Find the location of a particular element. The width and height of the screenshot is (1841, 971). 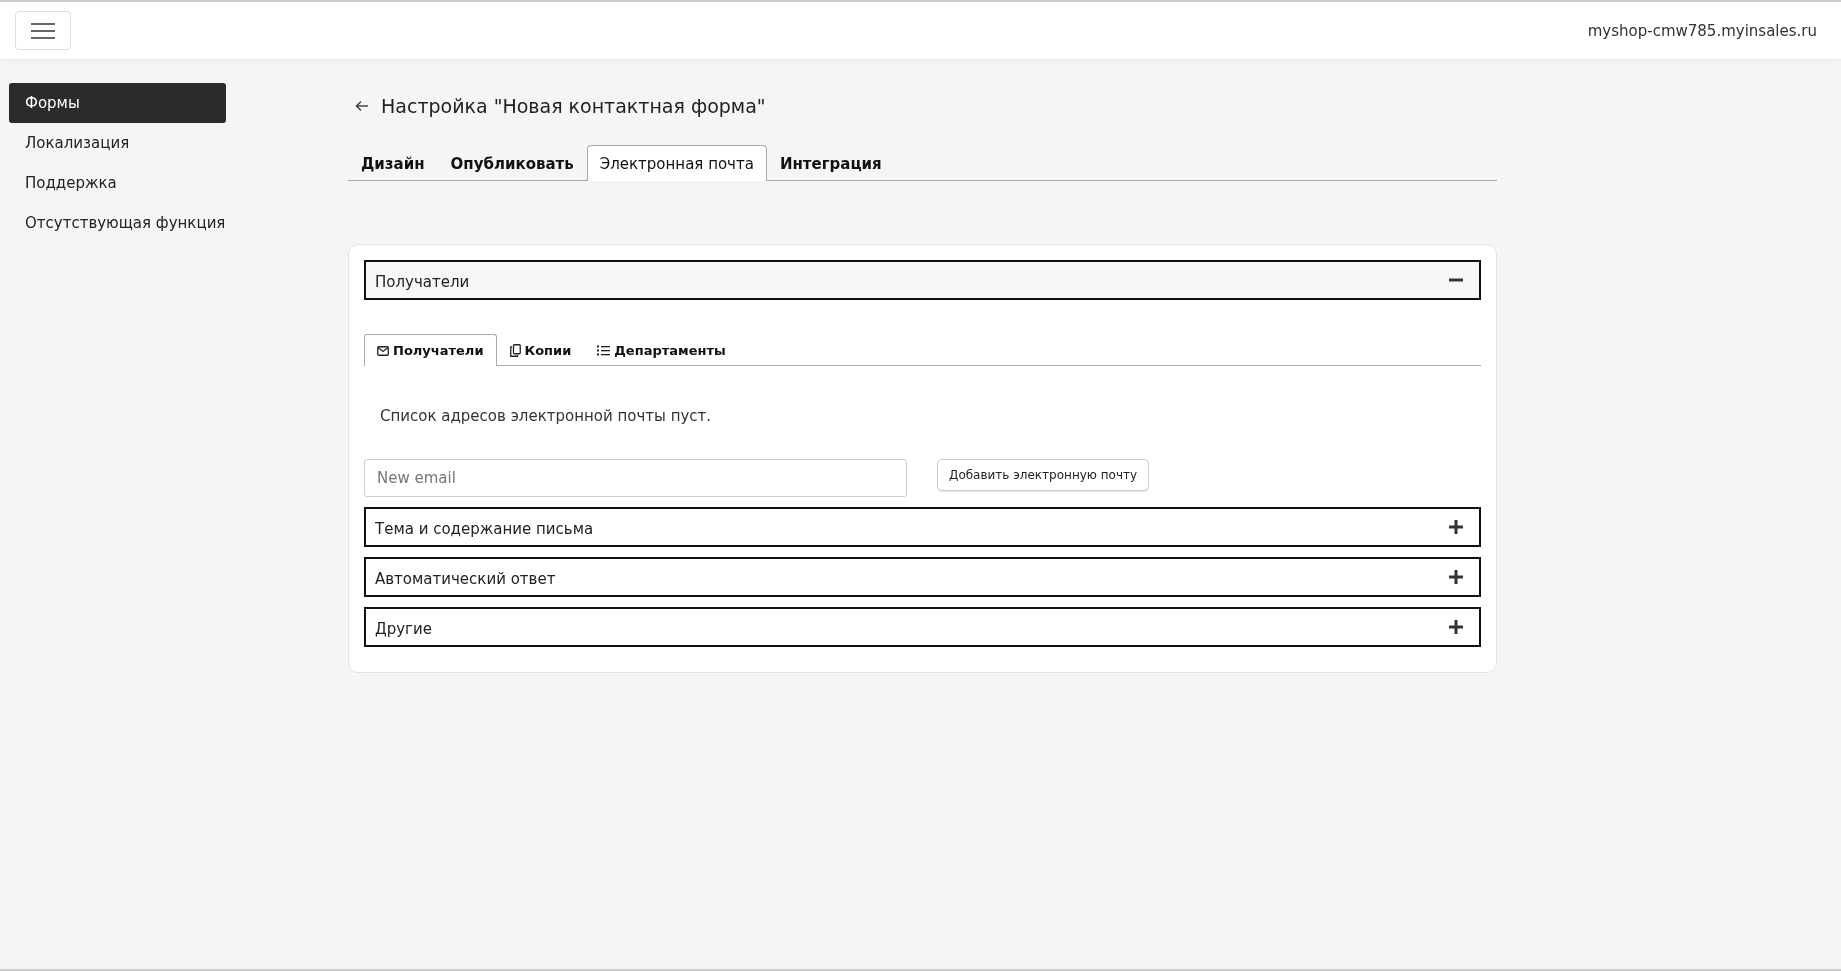

tab: Опубликовать is located at coordinates (512, 163).